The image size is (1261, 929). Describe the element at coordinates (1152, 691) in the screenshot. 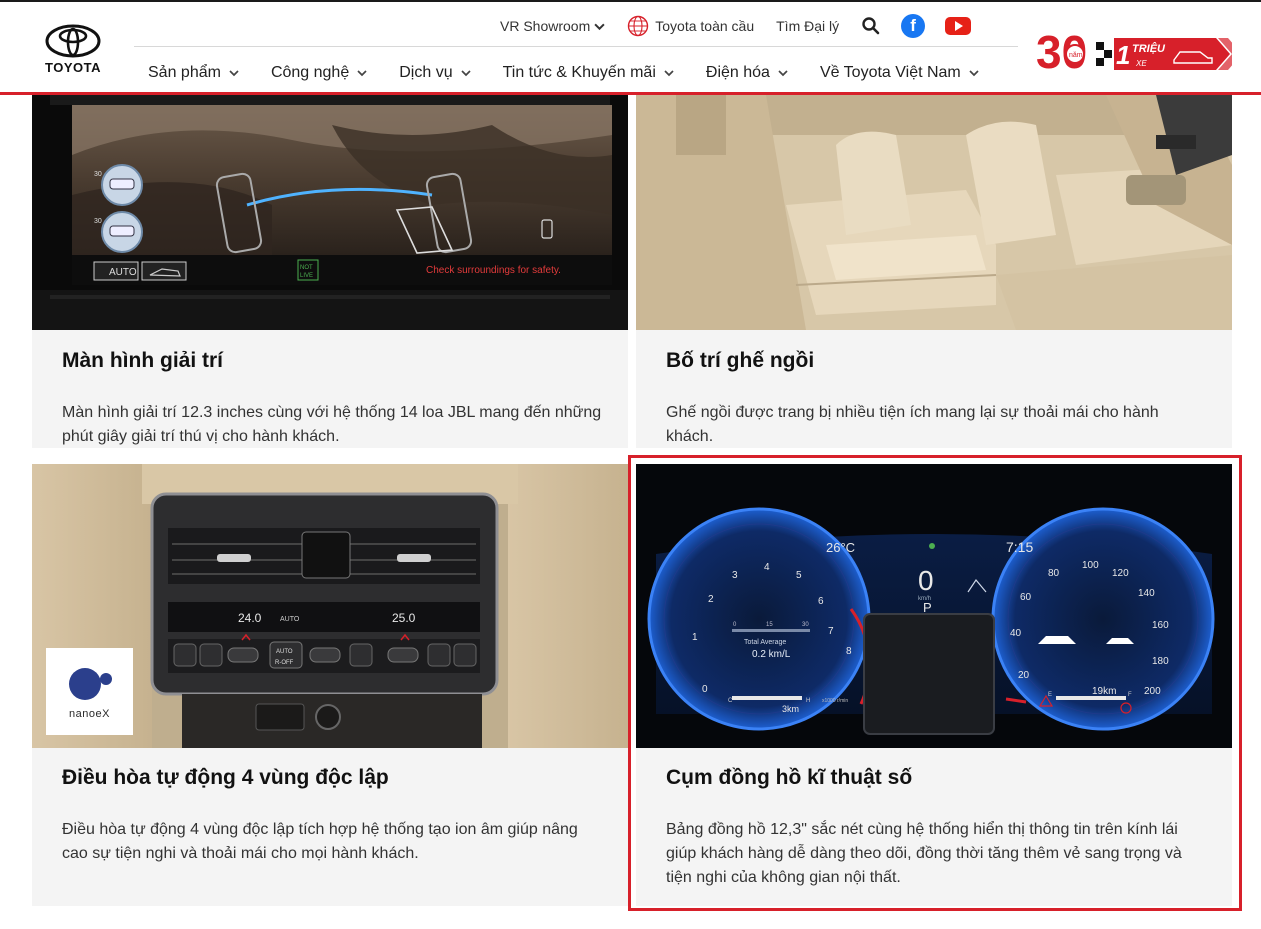

I see `speed-tick: 200` at that location.